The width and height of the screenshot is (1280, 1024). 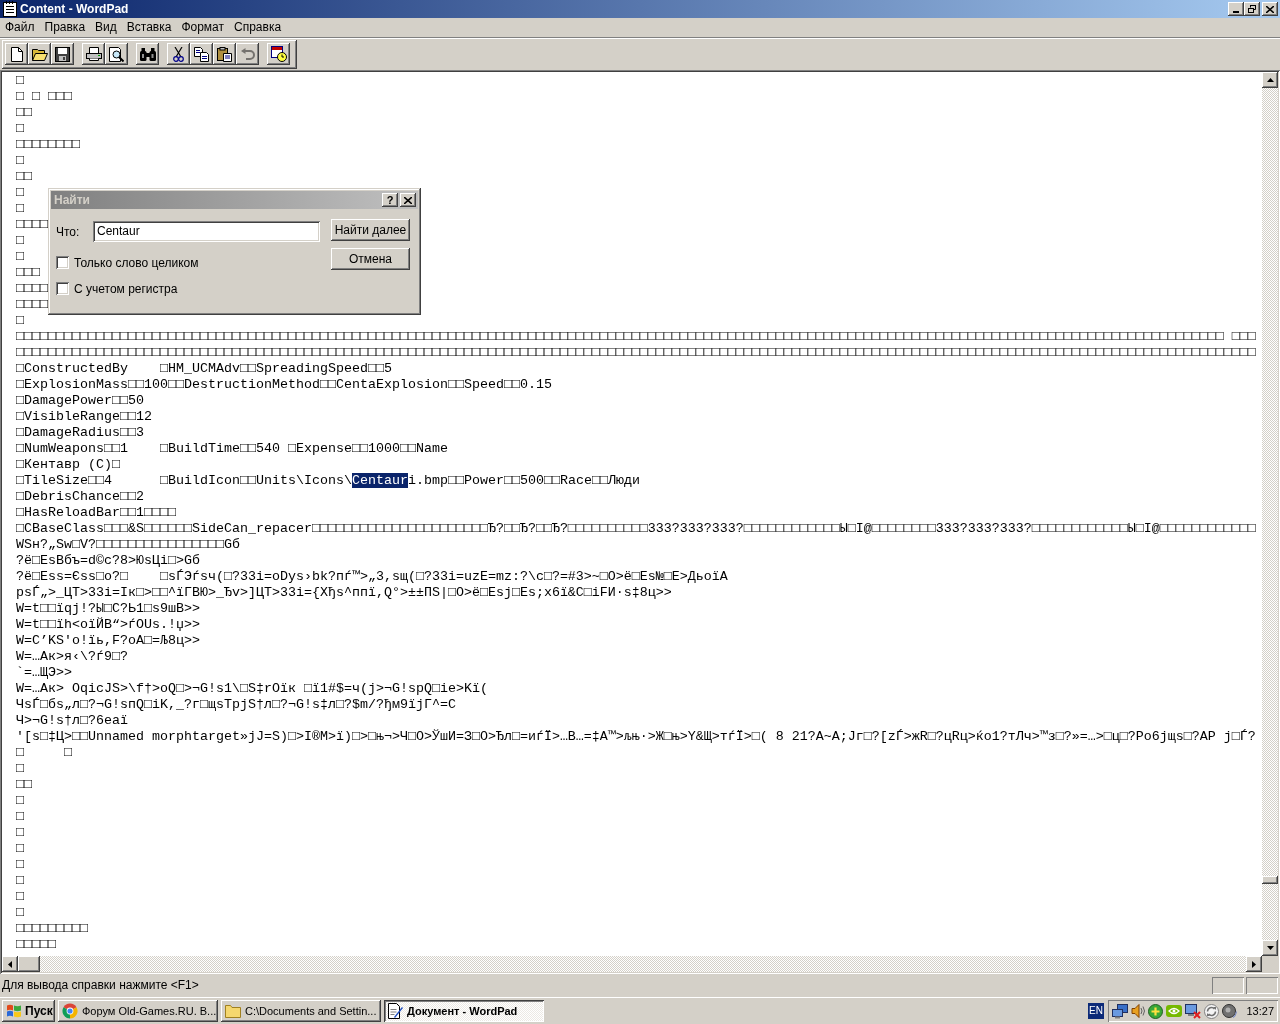 What do you see at coordinates (24, 784) in the screenshot?
I see `document-text: □□` at bounding box center [24, 784].